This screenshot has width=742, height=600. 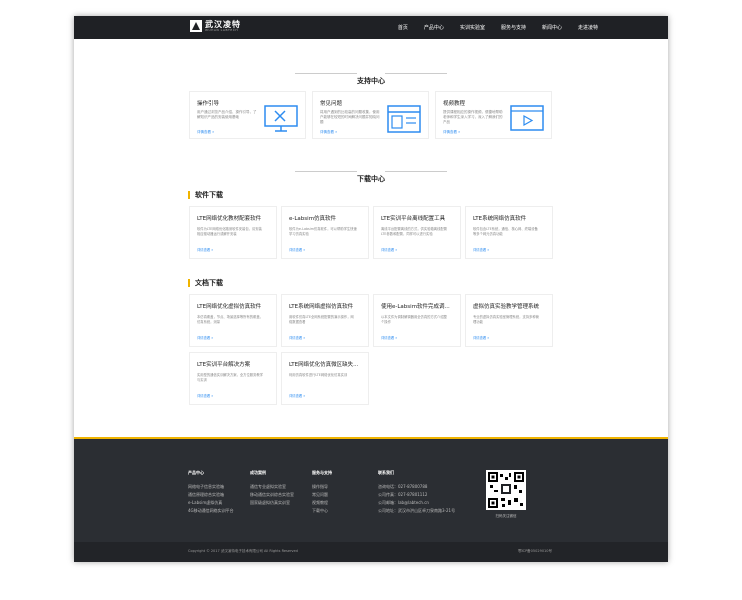 What do you see at coordinates (205, 195) in the screenshot?
I see `software-heading: 软件下载` at bounding box center [205, 195].